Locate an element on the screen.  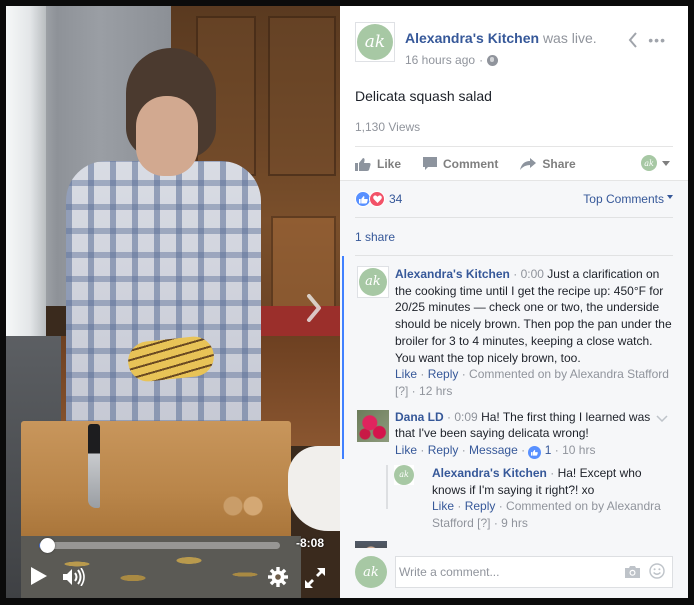
commenter-name: Dana LD is located at coordinates (419, 417).